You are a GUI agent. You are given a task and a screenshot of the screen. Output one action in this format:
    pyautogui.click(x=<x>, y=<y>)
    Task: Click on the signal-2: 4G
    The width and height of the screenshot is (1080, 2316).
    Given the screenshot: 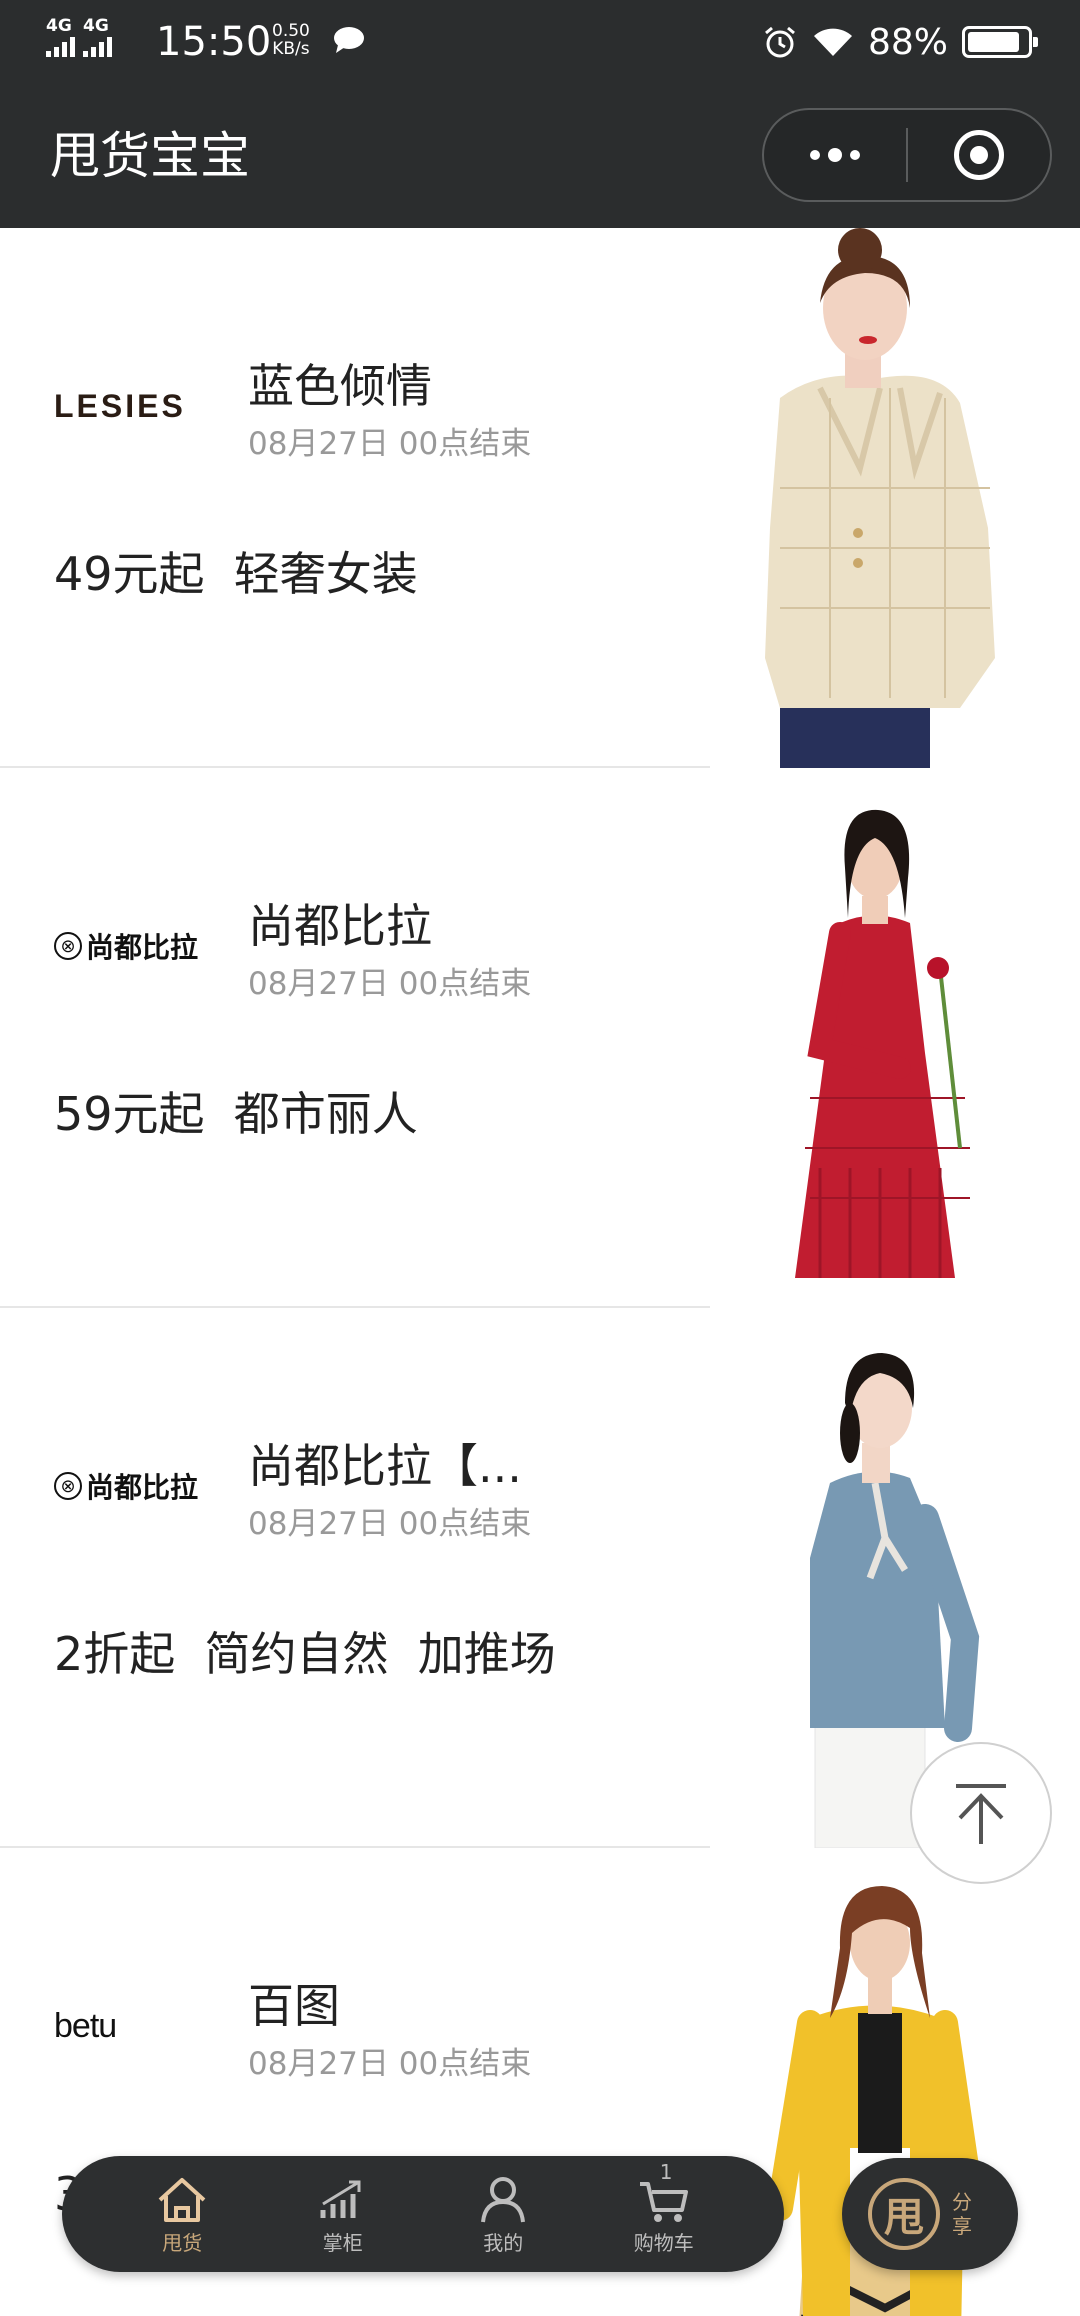 What is the action you would take?
    pyautogui.click(x=97, y=37)
    